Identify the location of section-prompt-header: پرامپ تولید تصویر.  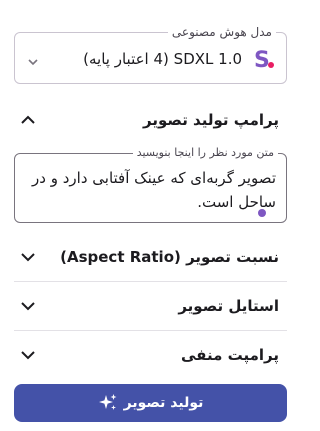
(150, 120).